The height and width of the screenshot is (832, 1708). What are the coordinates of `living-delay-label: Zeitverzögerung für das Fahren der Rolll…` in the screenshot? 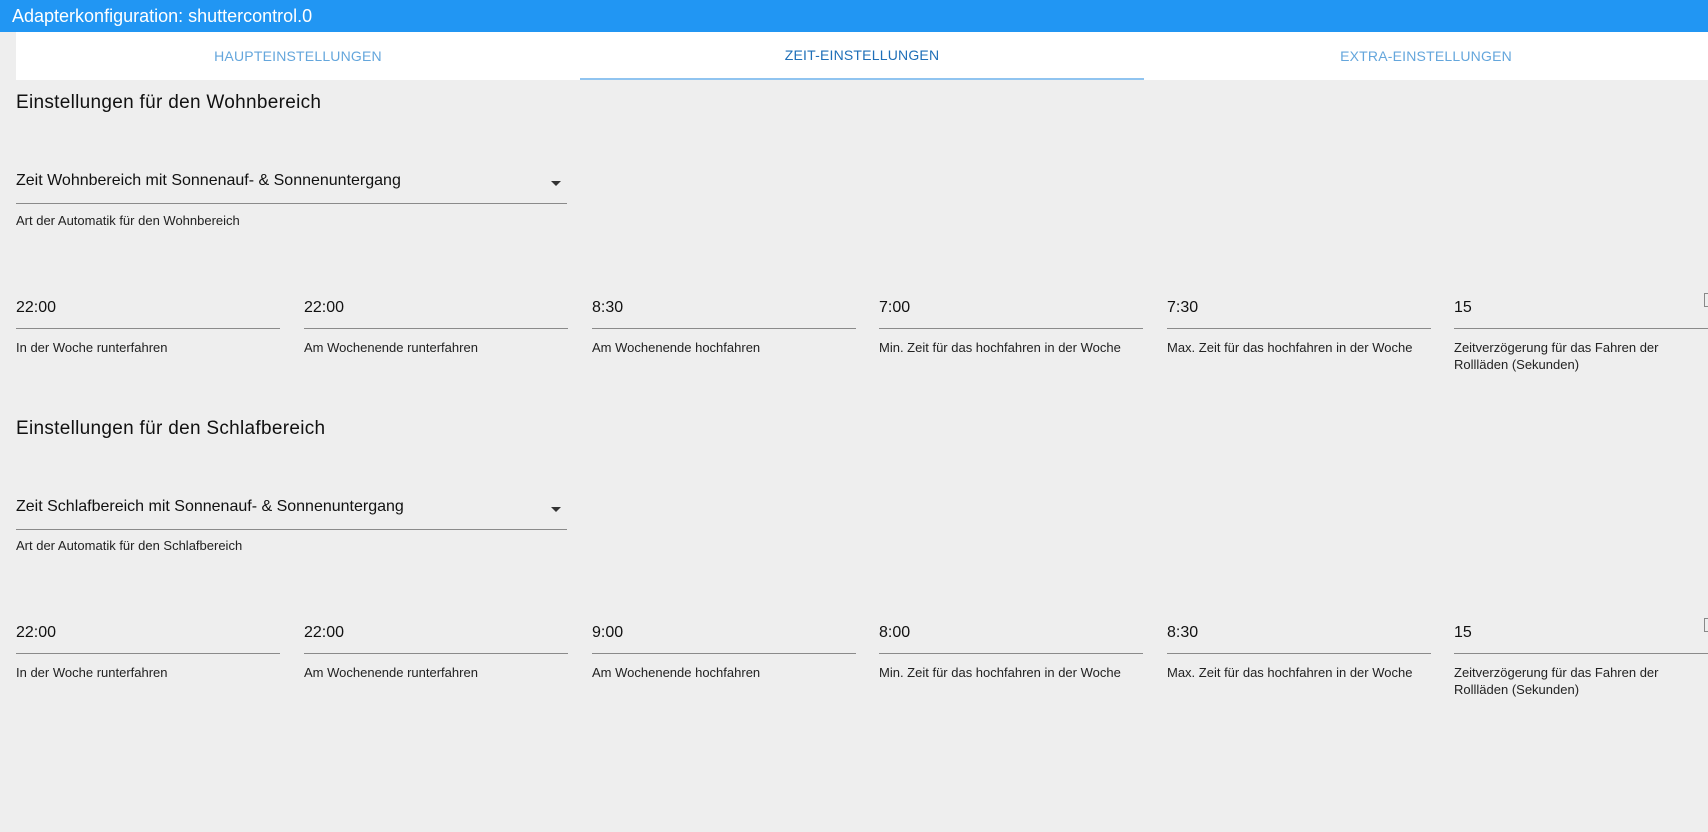 It's located at (1556, 356).